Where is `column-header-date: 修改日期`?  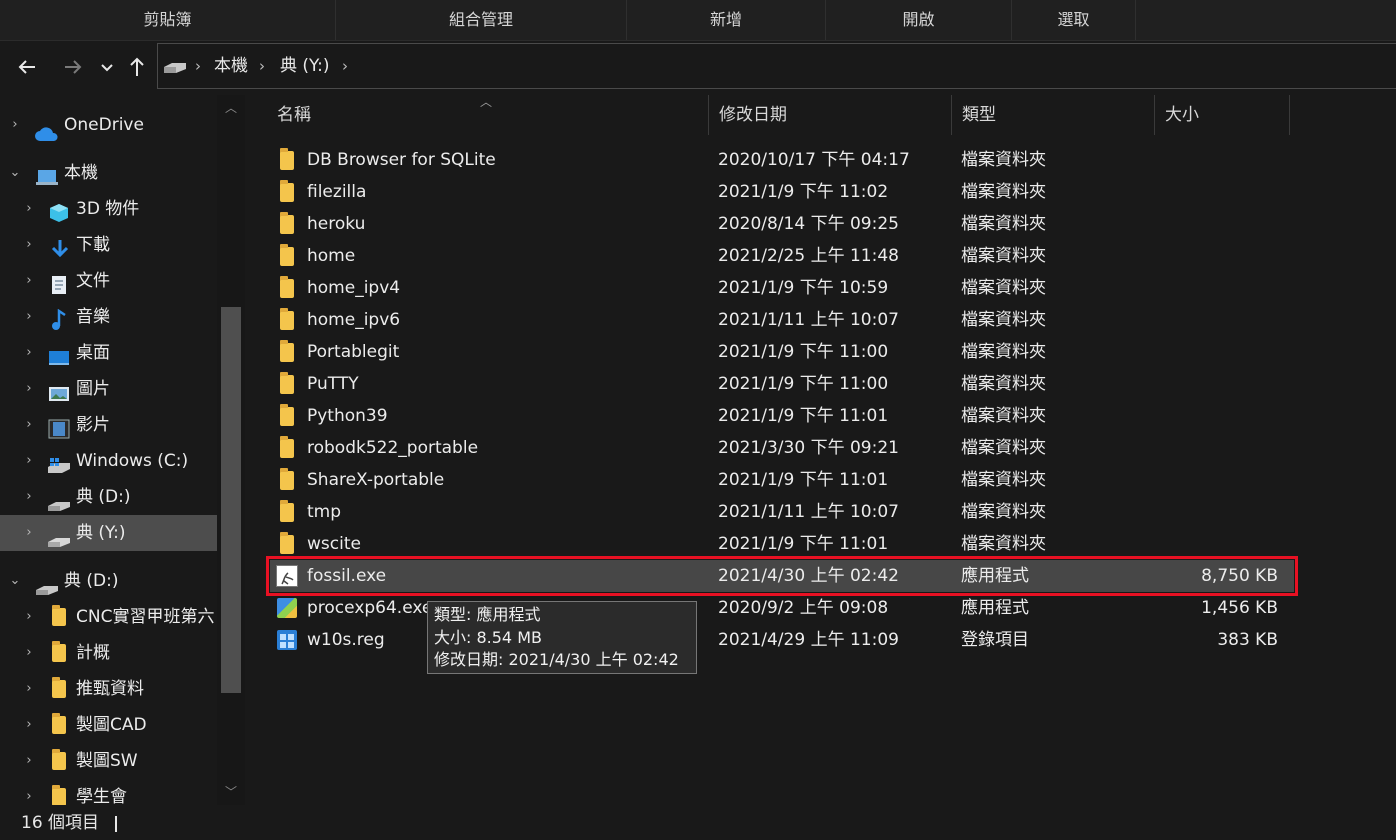 column-header-date: 修改日期 is located at coordinates (753, 115).